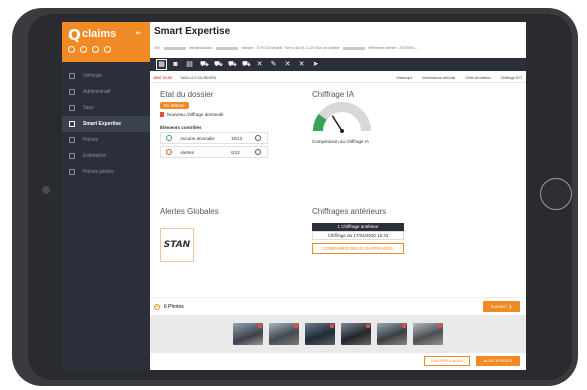 This screenshot has width=587, height=390. Describe the element at coordinates (342, 131) in the screenshot. I see `gauge-pivot` at that location.